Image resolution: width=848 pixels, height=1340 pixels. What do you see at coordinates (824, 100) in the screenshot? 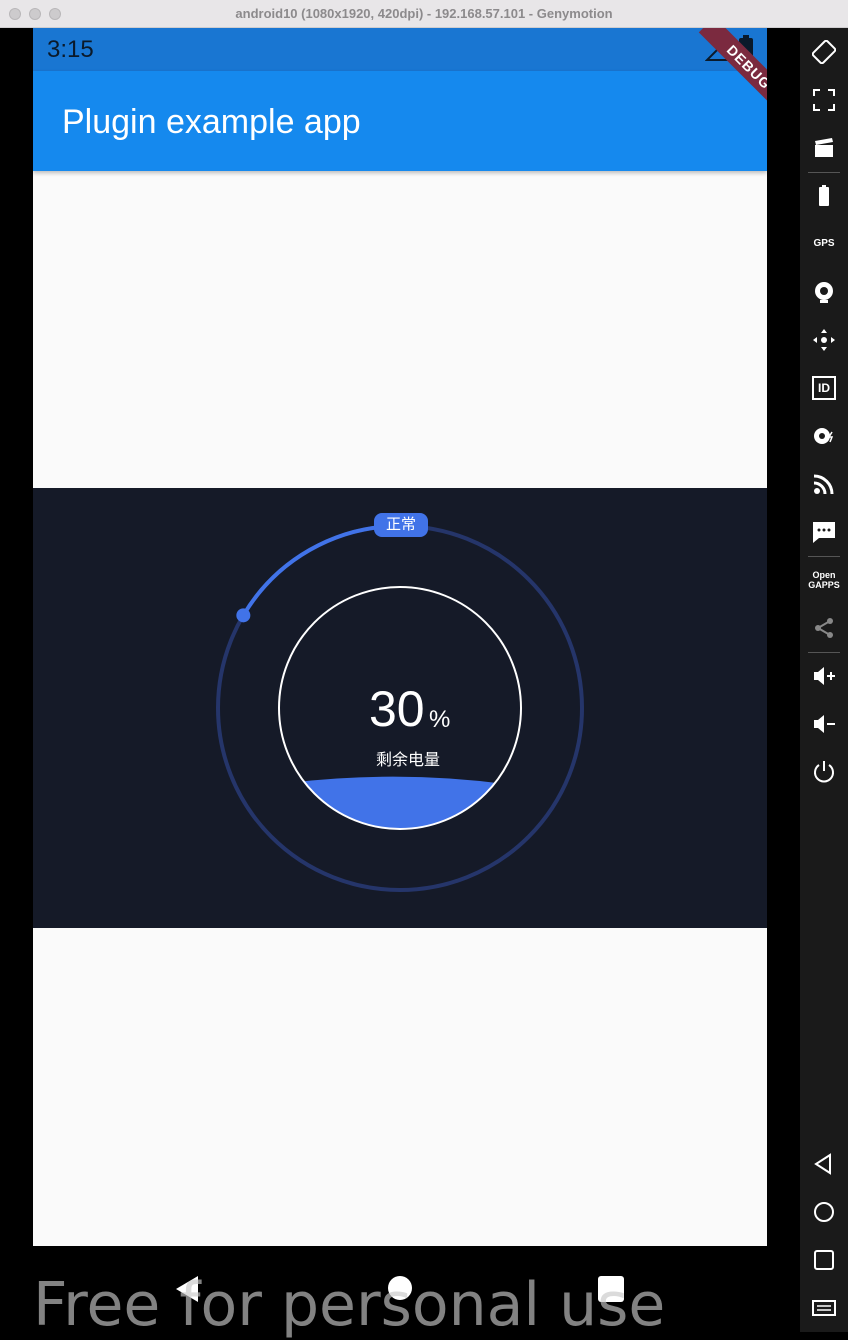
I see `fullscreen-icon` at bounding box center [824, 100].